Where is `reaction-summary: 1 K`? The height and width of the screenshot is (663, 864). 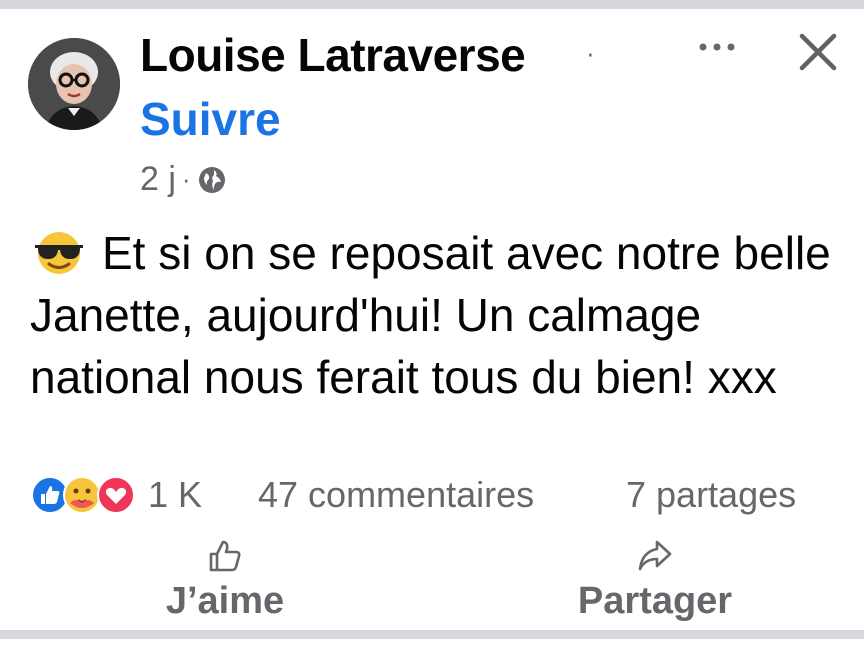
reaction-summary: 1 K is located at coordinates (116, 495).